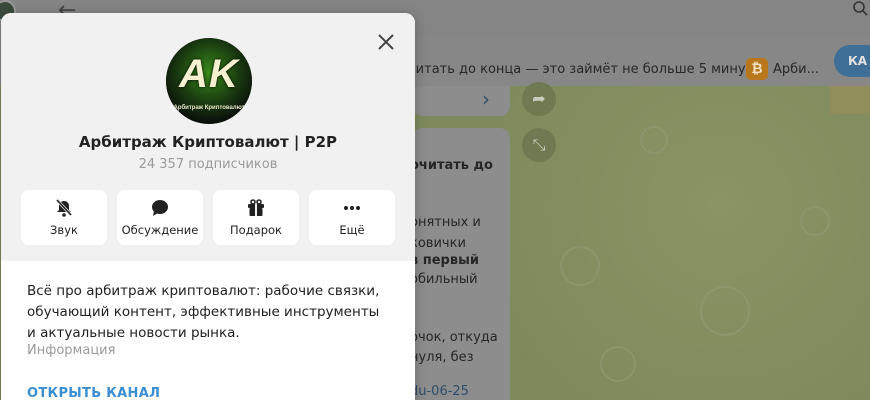  Describe the element at coordinates (386, 42) in the screenshot. I see `close-icon` at that location.